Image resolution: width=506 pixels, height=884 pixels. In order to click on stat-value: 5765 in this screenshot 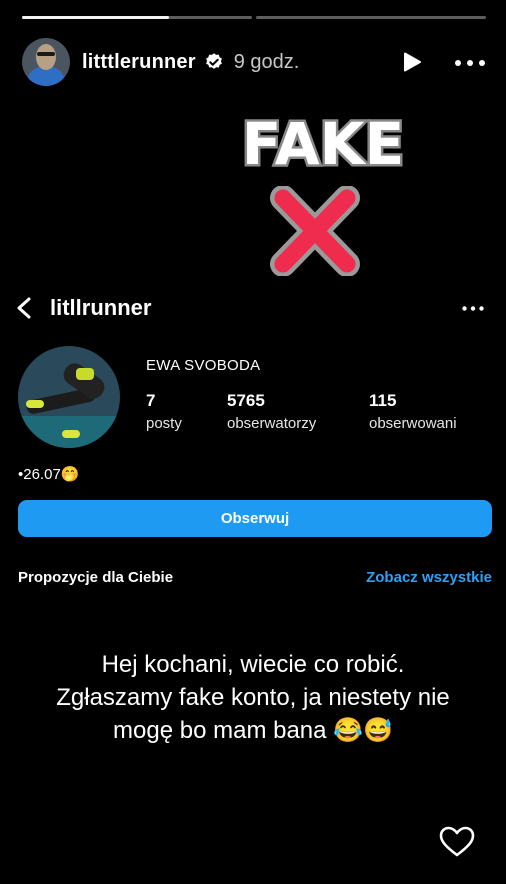, I will do `click(246, 400)`.